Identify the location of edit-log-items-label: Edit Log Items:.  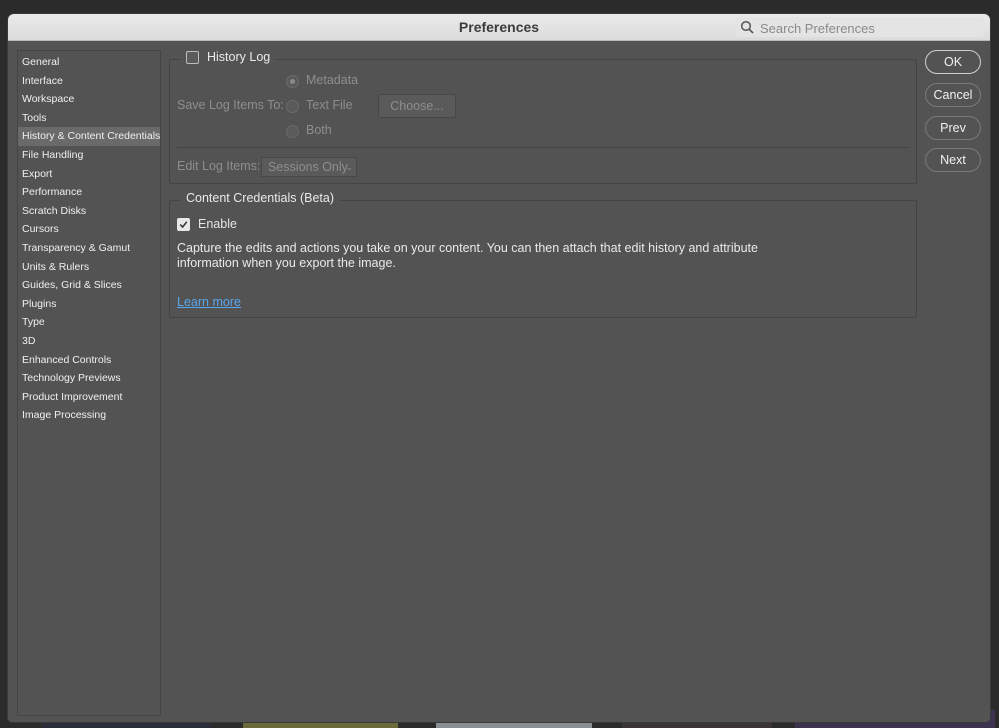
(219, 166).